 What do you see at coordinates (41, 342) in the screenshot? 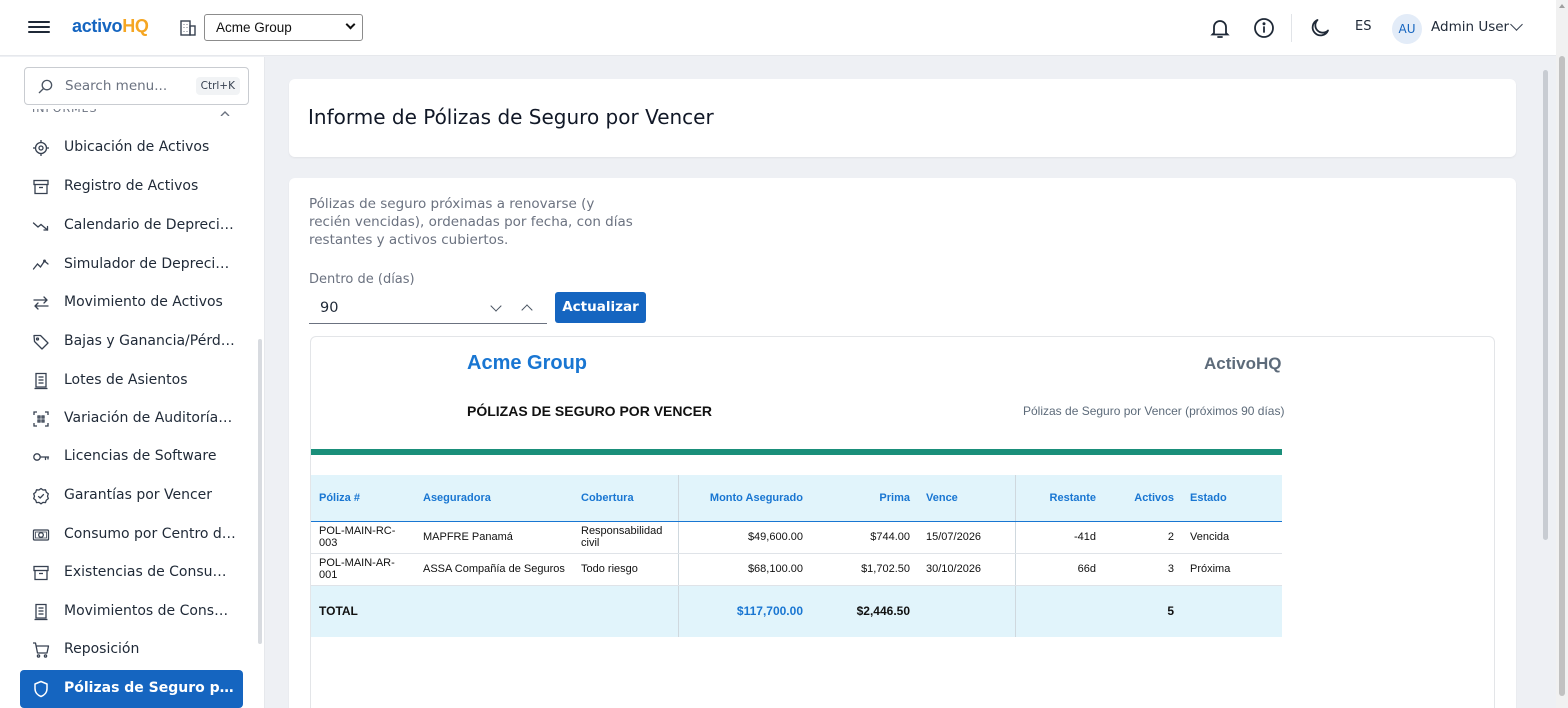
I see `tag-icon` at bounding box center [41, 342].